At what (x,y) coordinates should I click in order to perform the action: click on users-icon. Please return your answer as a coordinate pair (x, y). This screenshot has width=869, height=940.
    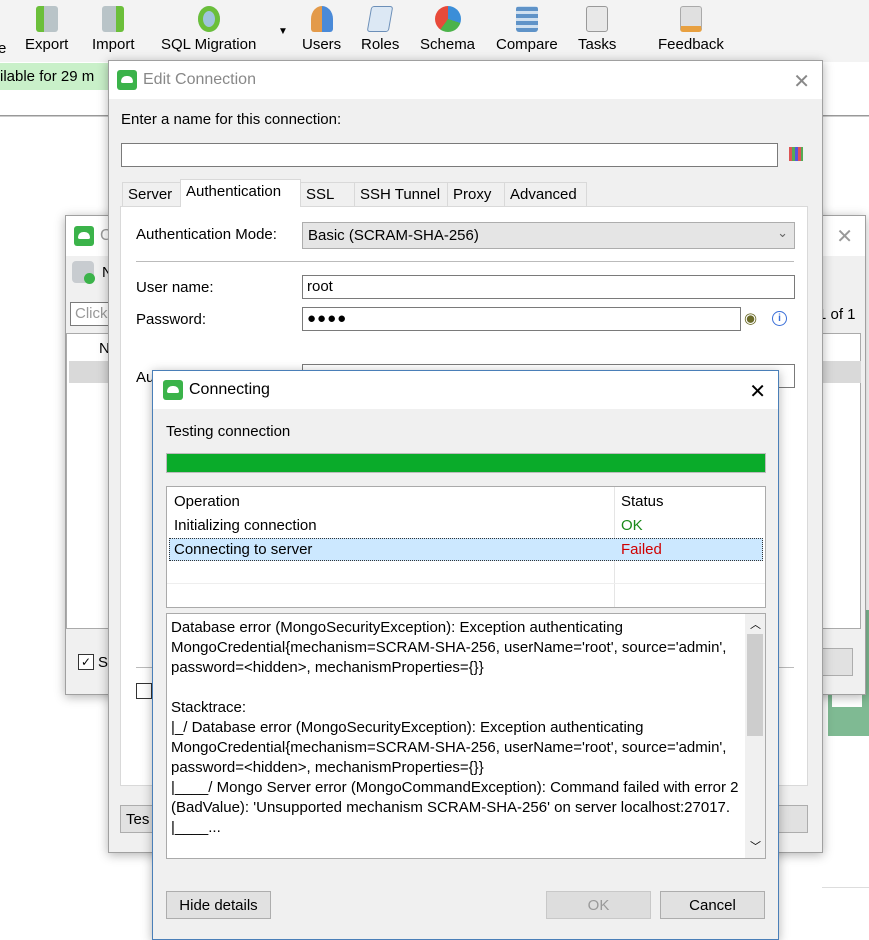
    Looking at the image, I should click on (321, 19).